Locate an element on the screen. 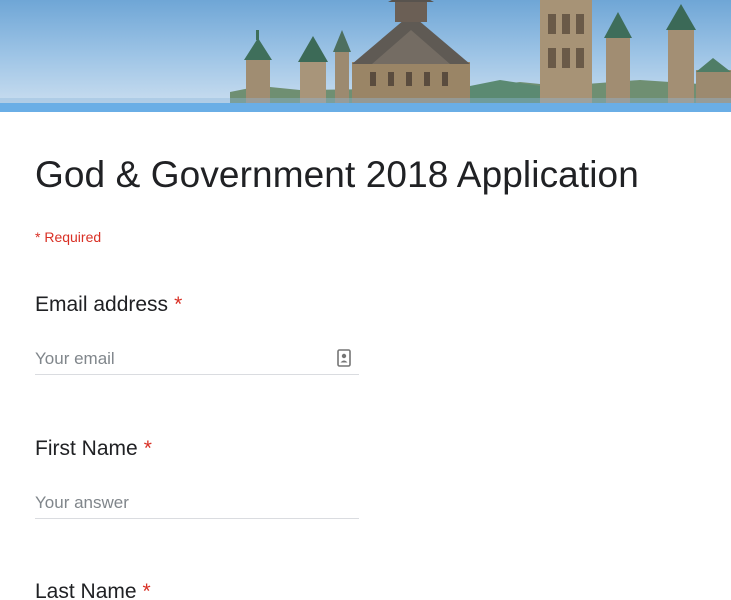 The height and width of the screenshot is (600, 731). required-note: * Required is located at coordinates (68, 237).